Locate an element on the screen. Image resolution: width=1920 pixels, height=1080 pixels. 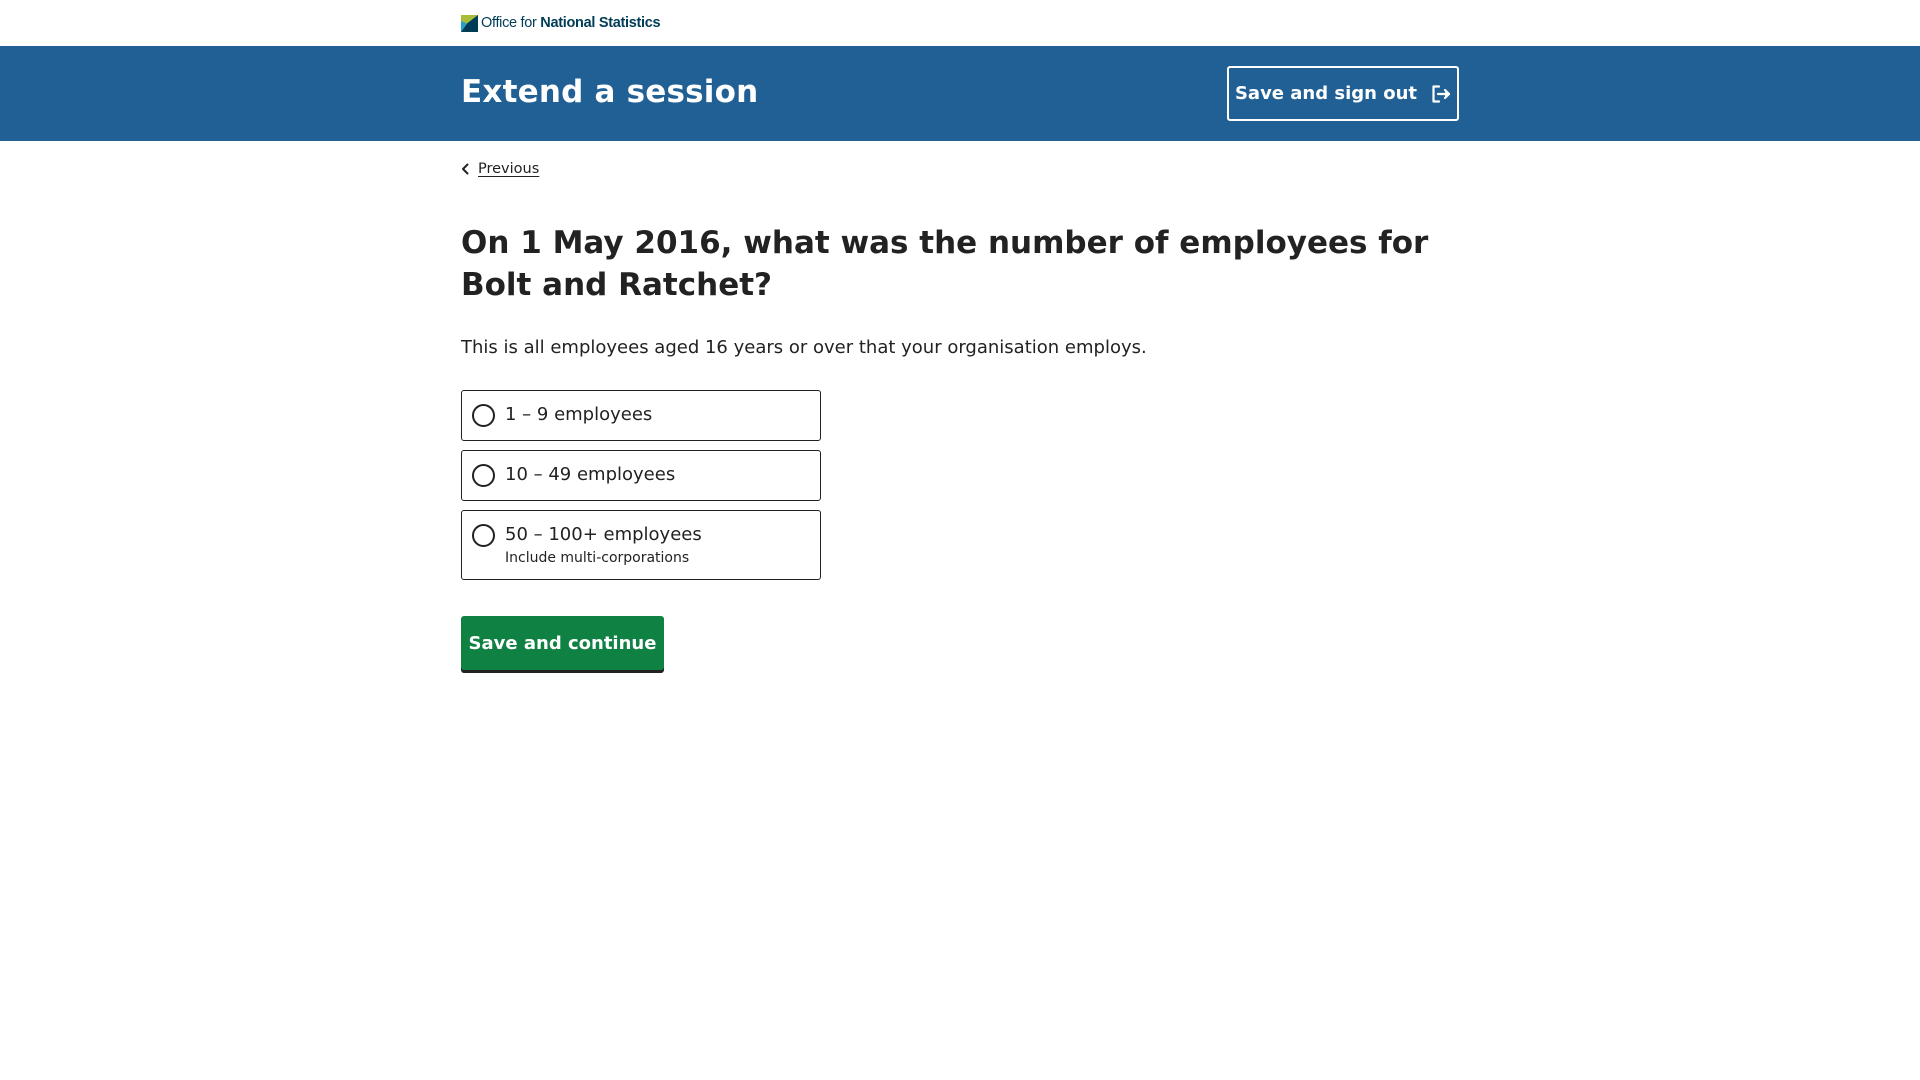
chevron-left-icon is located at coordinates (465, 169).